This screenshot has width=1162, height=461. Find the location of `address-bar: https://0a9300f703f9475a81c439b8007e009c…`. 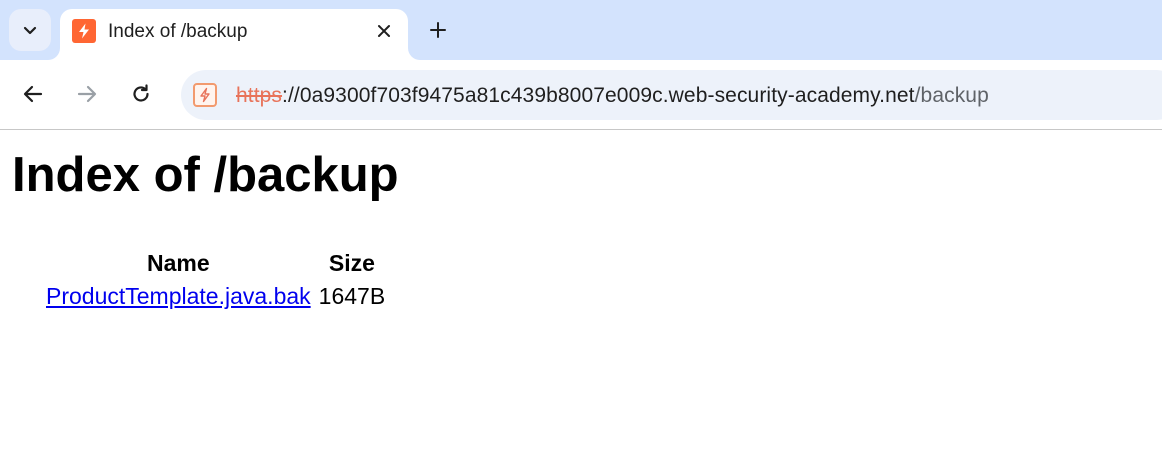

address-bar: https://0a9300f703f9475a81c439b8007e009c… is located at coordinates (671, 95).